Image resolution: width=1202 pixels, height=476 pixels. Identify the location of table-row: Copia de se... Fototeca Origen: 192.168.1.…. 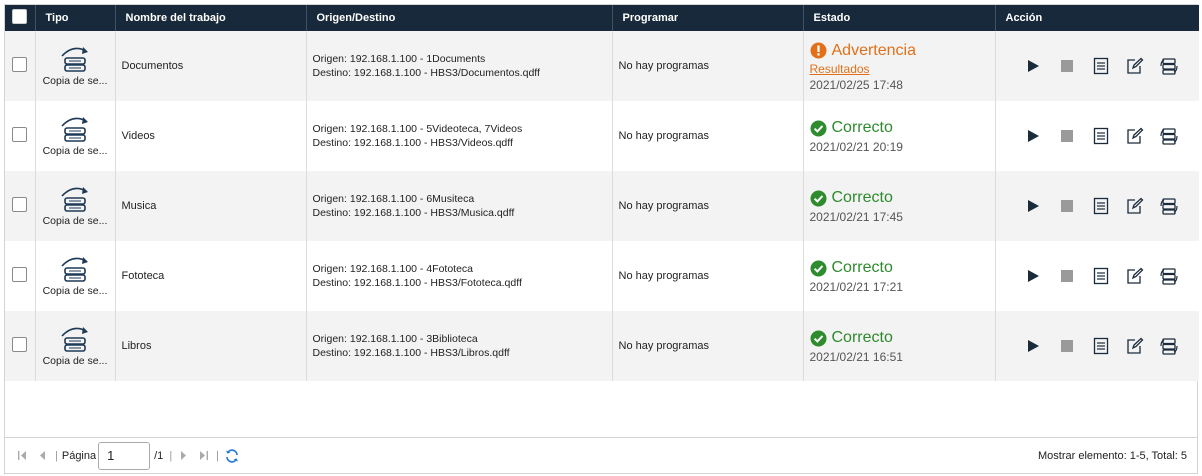
(602, 276).